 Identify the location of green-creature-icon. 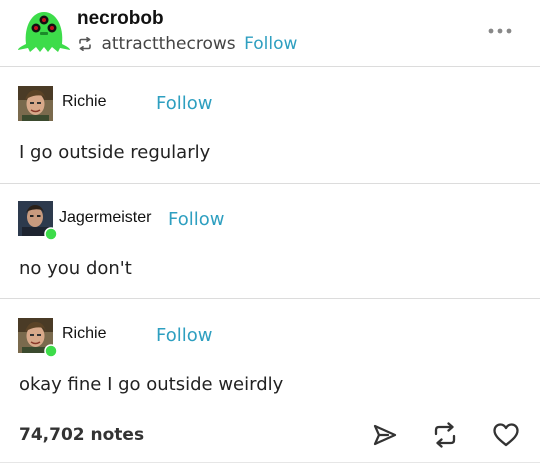
(44, 32).